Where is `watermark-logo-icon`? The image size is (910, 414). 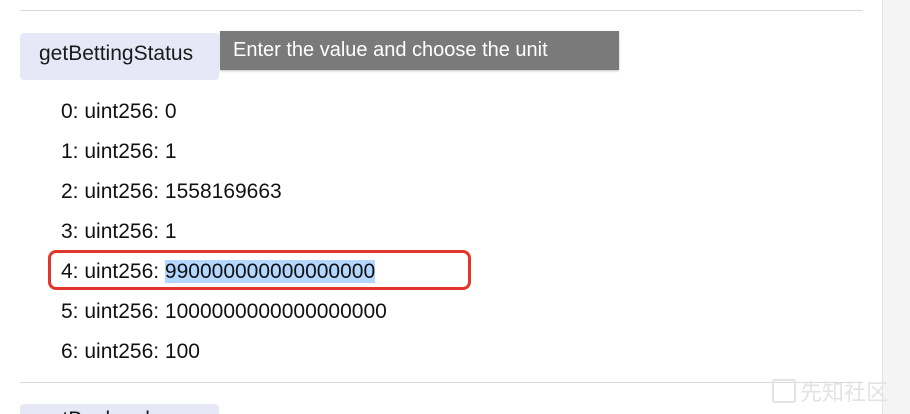
watermark-logo-icon is located at coordinates (784, 391).